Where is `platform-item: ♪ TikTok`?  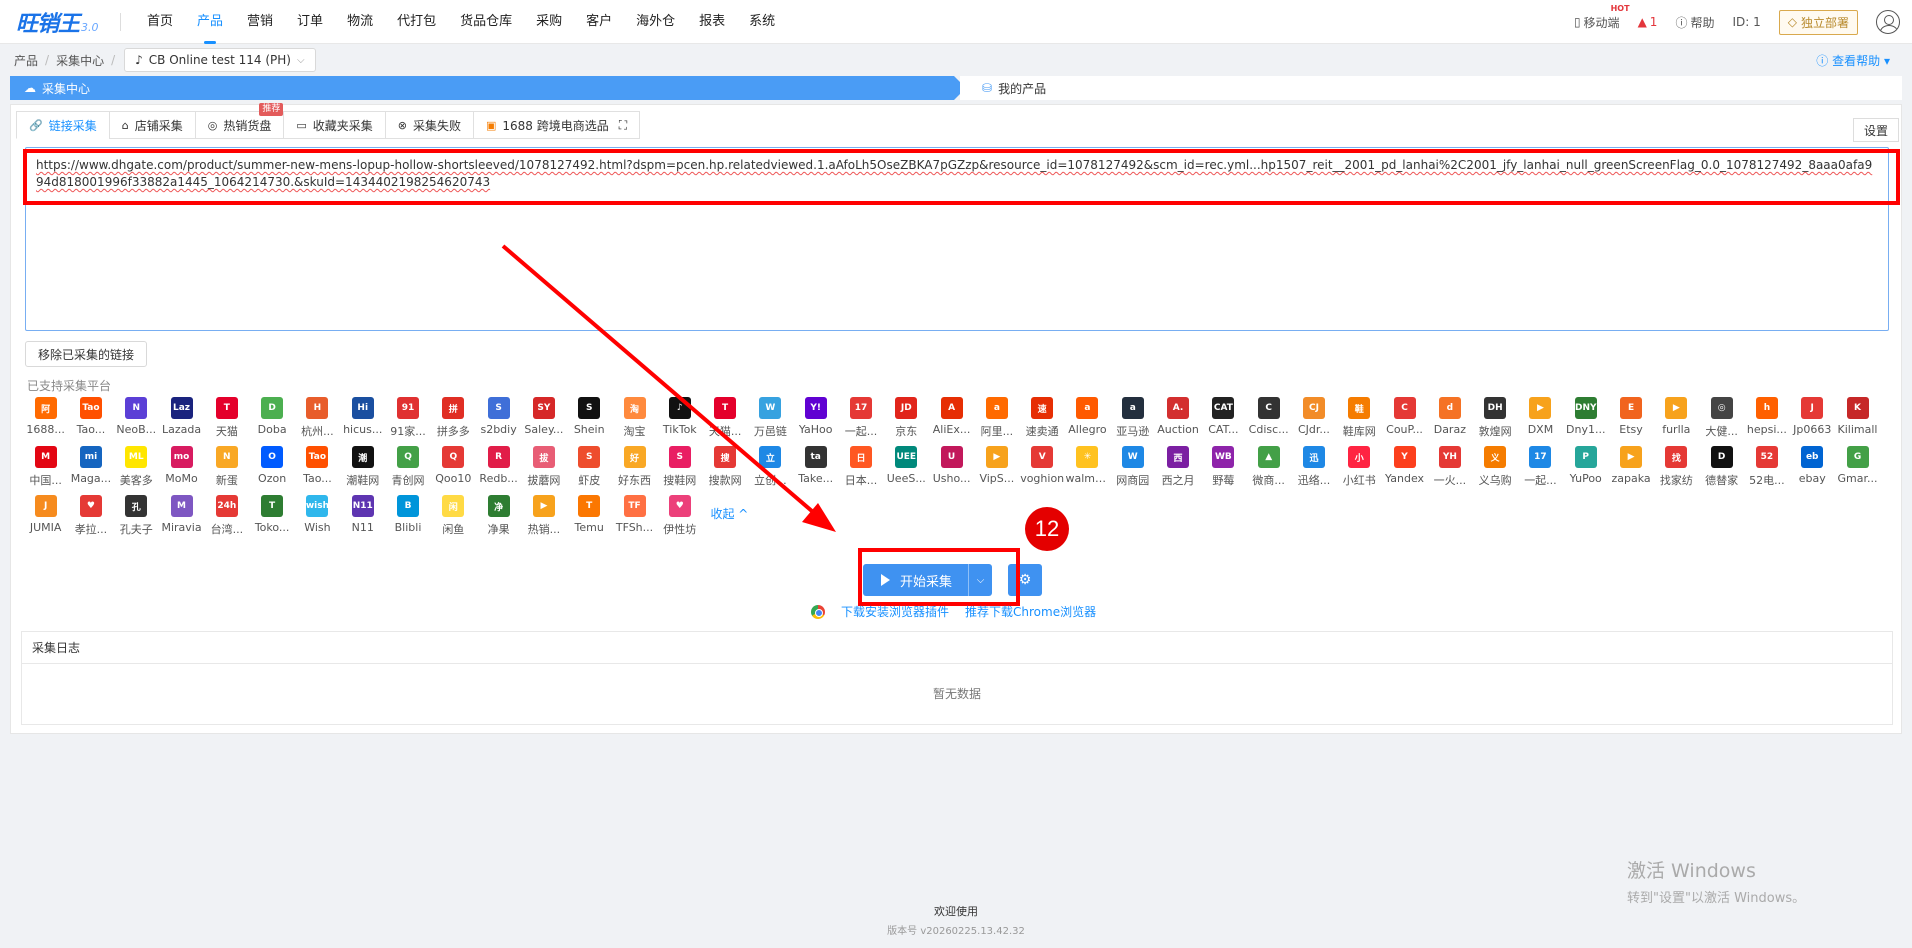 platform-item: ♪ TikTok is located at coordinates (679, 419).